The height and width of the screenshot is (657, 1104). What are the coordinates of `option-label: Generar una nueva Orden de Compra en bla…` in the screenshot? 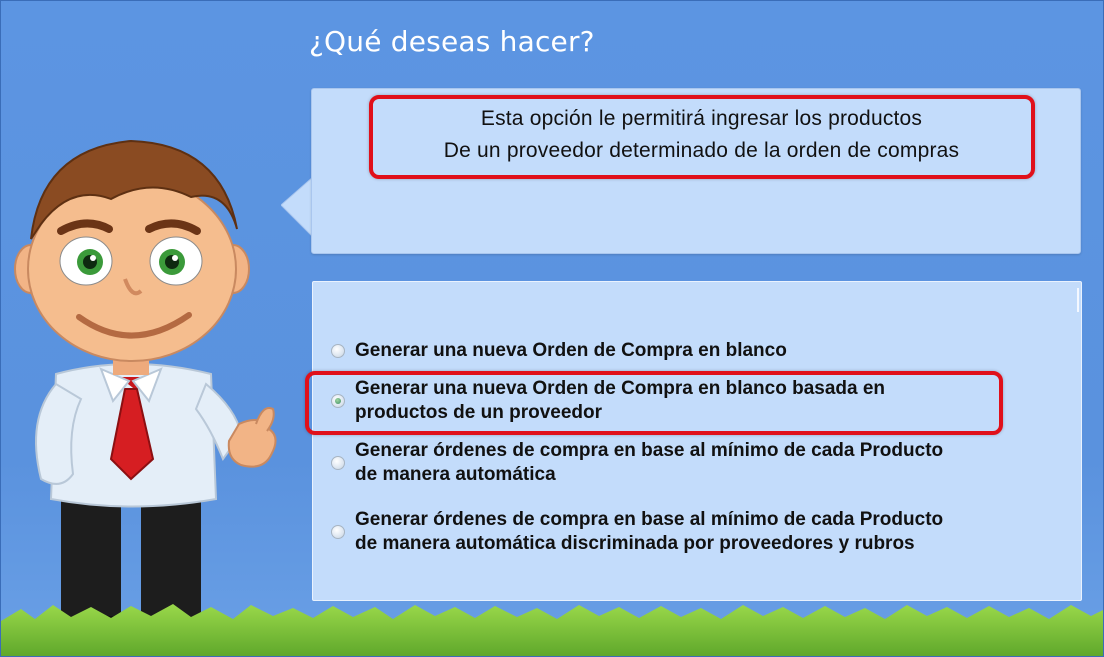 It's located at (571, 350).